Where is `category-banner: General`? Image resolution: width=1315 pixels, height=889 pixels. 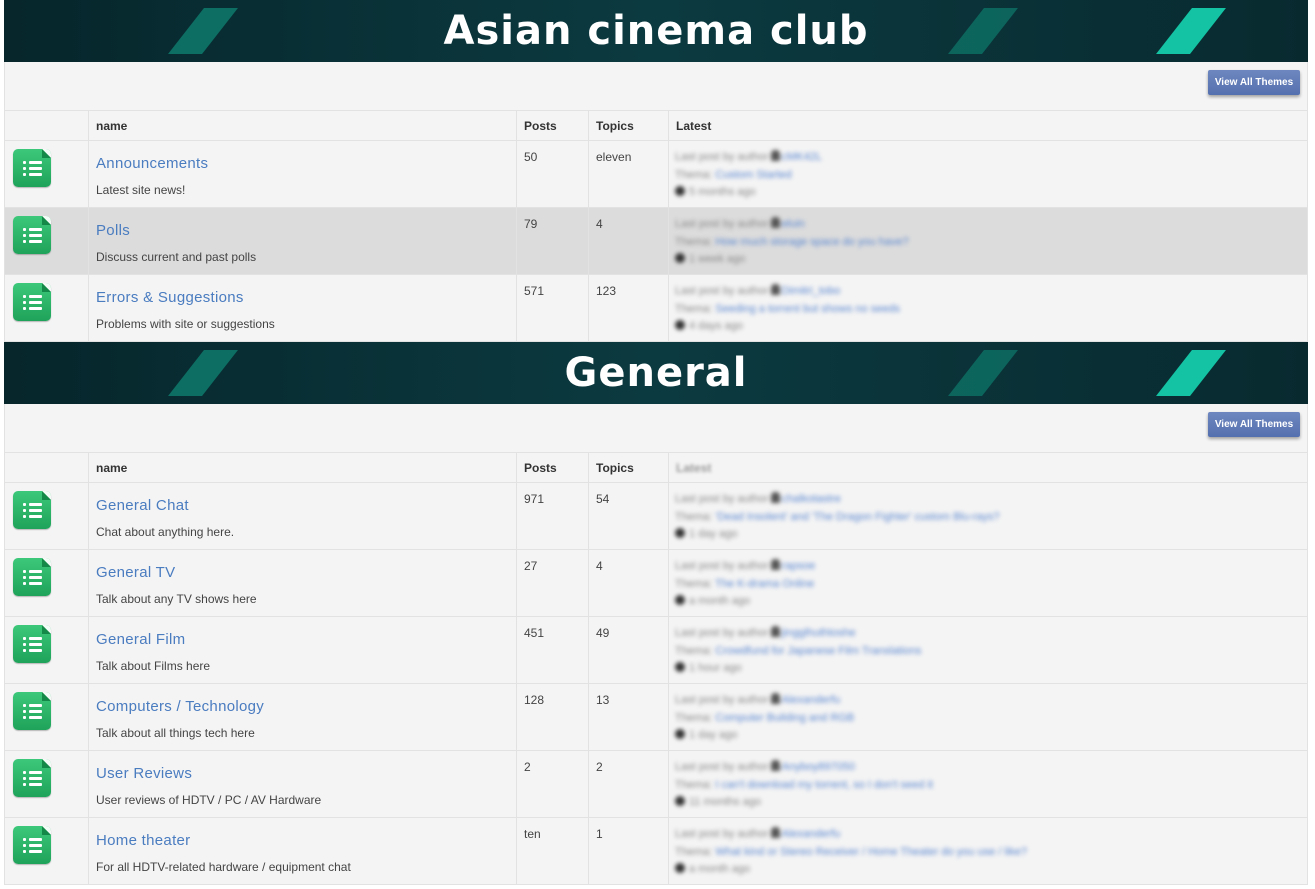
category-banner: General is located at coordinates (656, 373).